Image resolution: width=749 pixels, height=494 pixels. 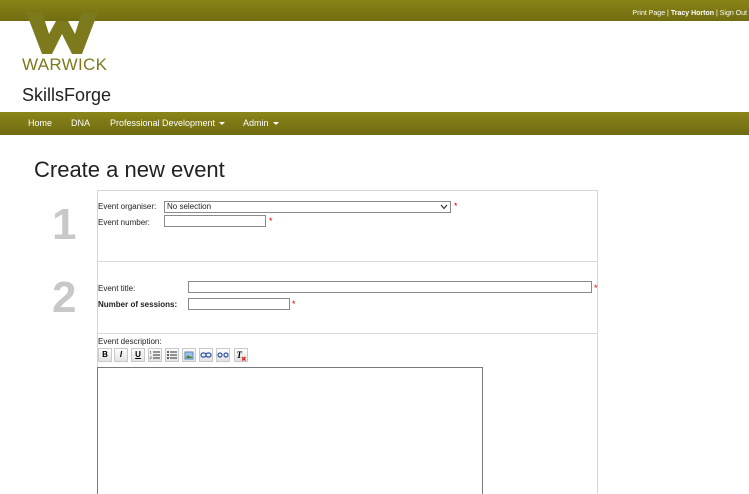 What do you see at coordinates (163, 123) in the screenshot?
I see `nav-professional-development-label: Professional Development` at bounding box center [163, 123].